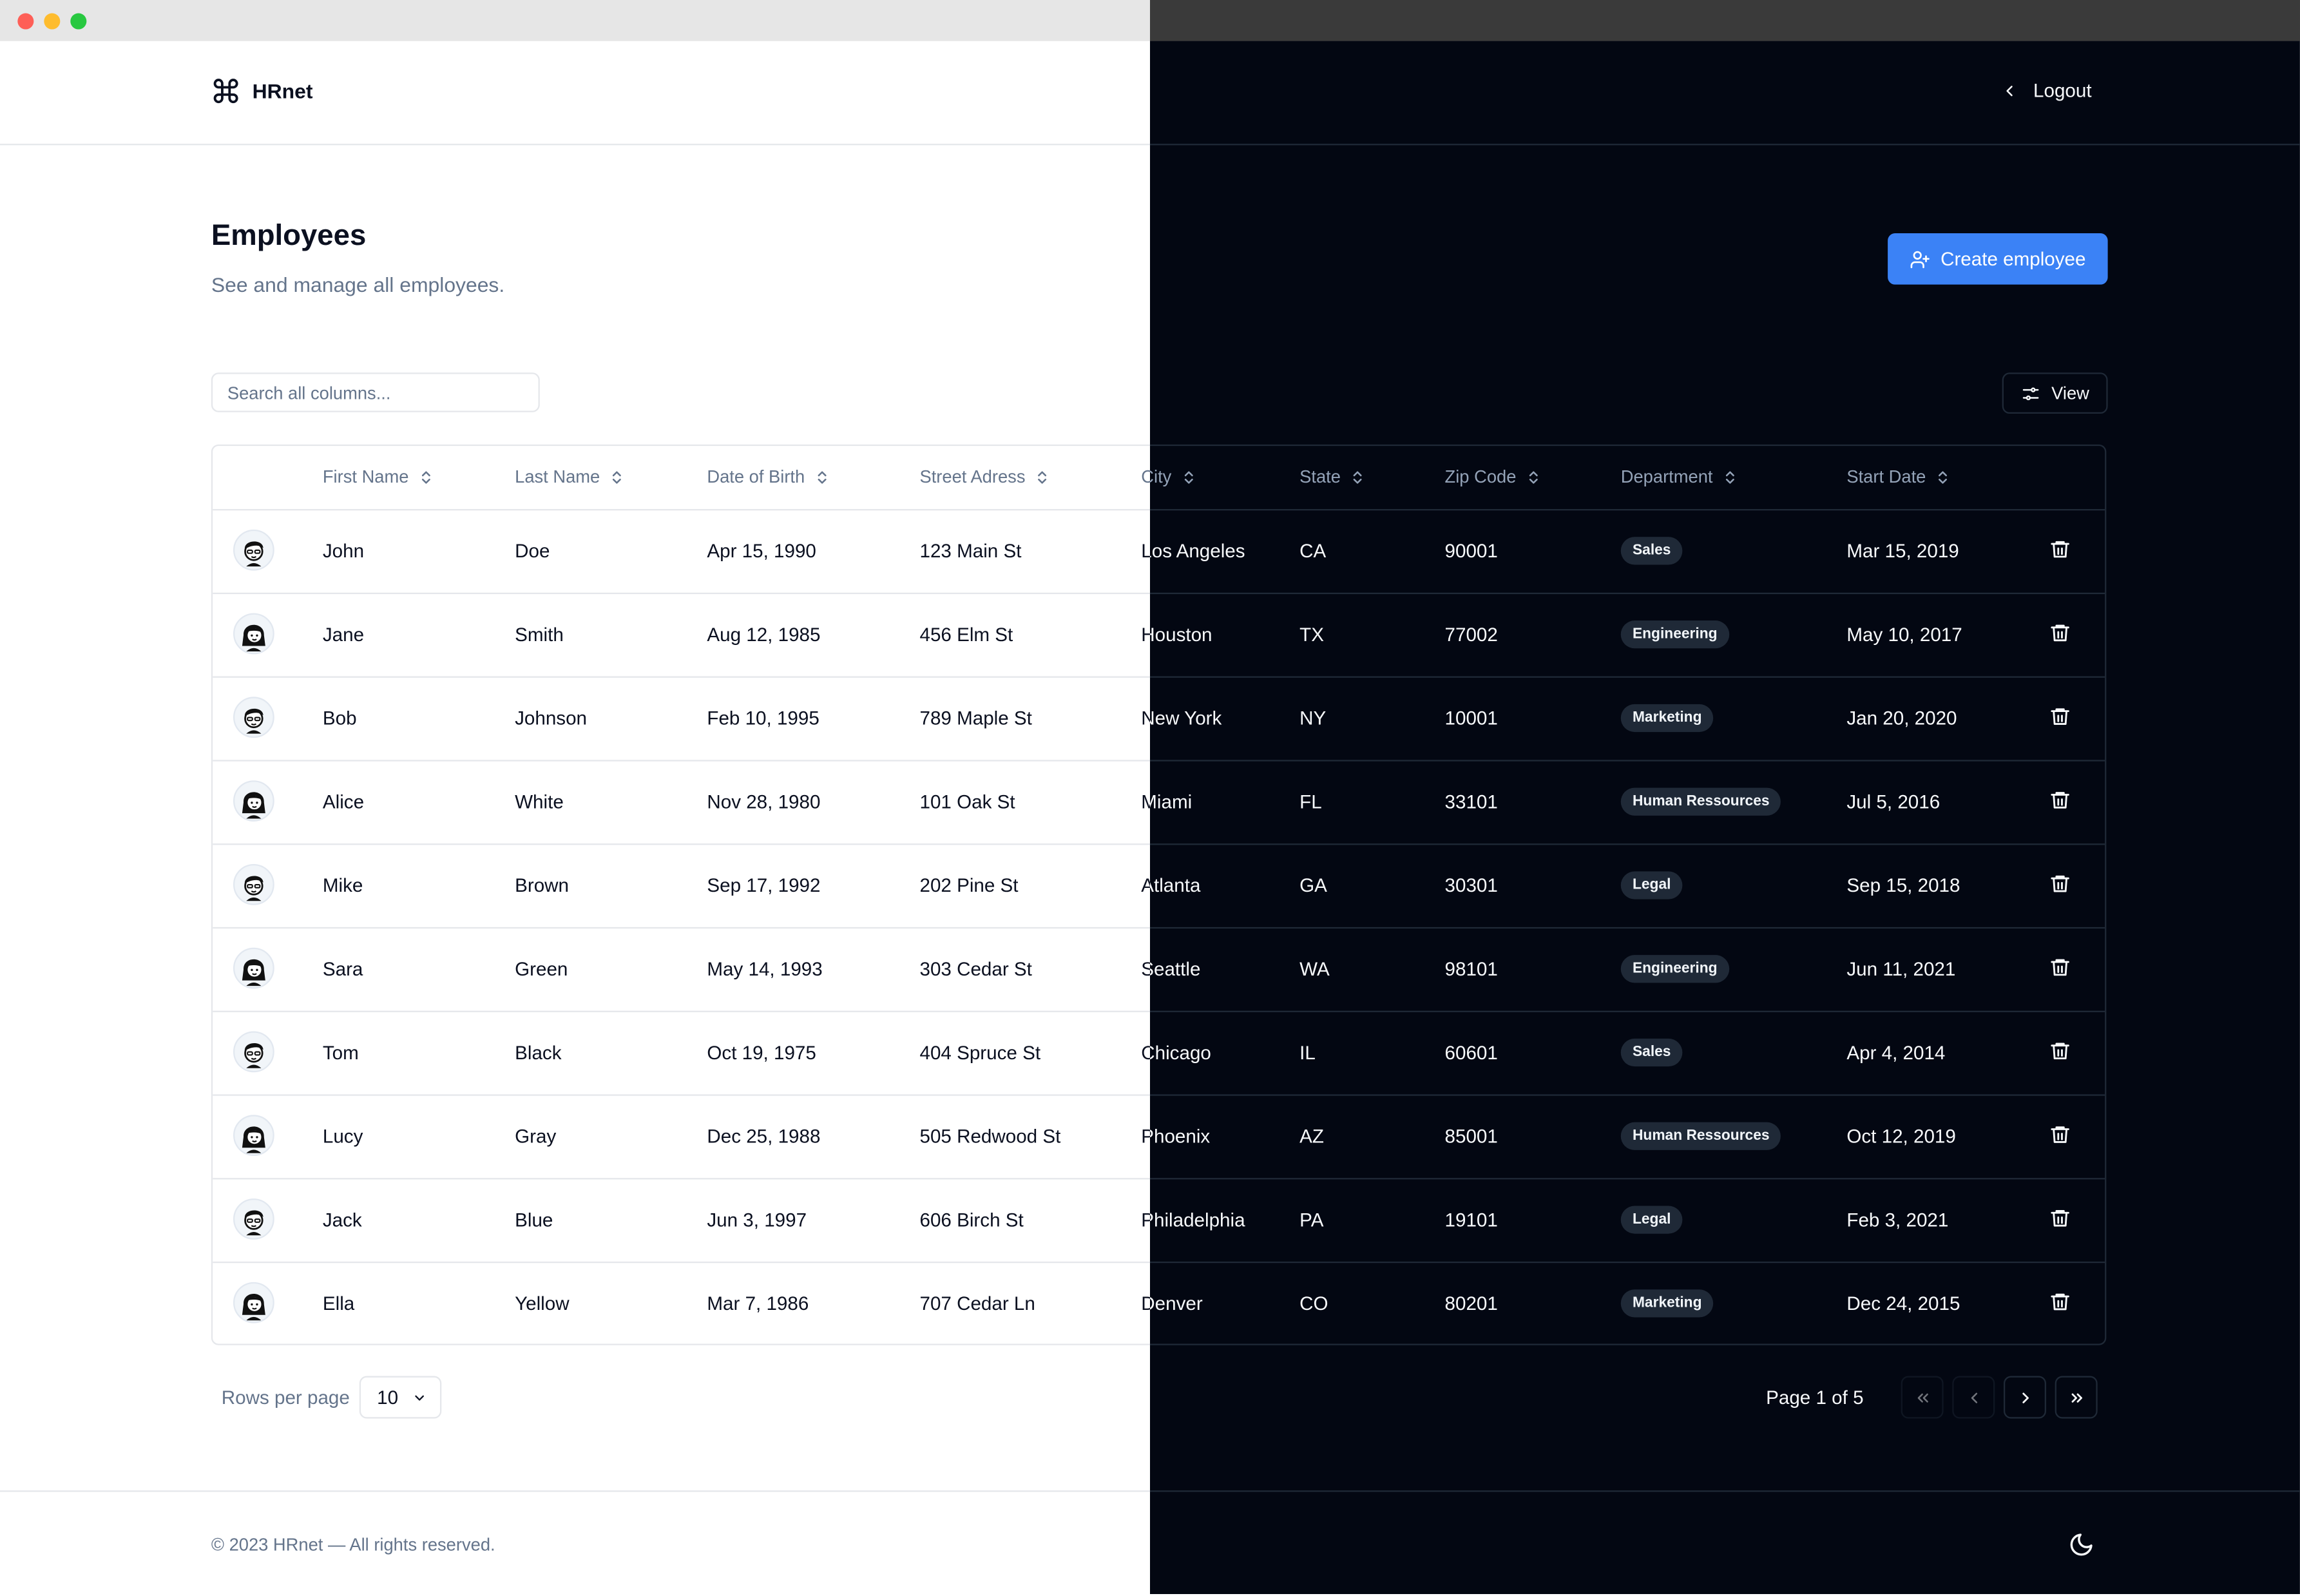 The image size is (2300, 1596). I want to click on date-of-birth-cell: Aug 12, 1985, so click(764, 634).